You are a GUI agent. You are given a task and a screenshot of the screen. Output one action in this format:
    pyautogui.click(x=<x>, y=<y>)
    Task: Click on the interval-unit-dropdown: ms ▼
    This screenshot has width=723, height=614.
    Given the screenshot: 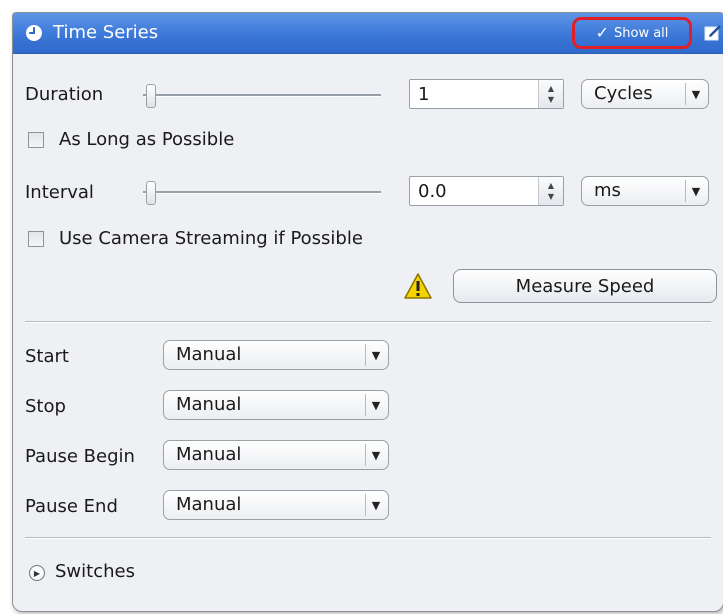 What is the action you would take?
    pyautogui.click(x=645, y=191)
    